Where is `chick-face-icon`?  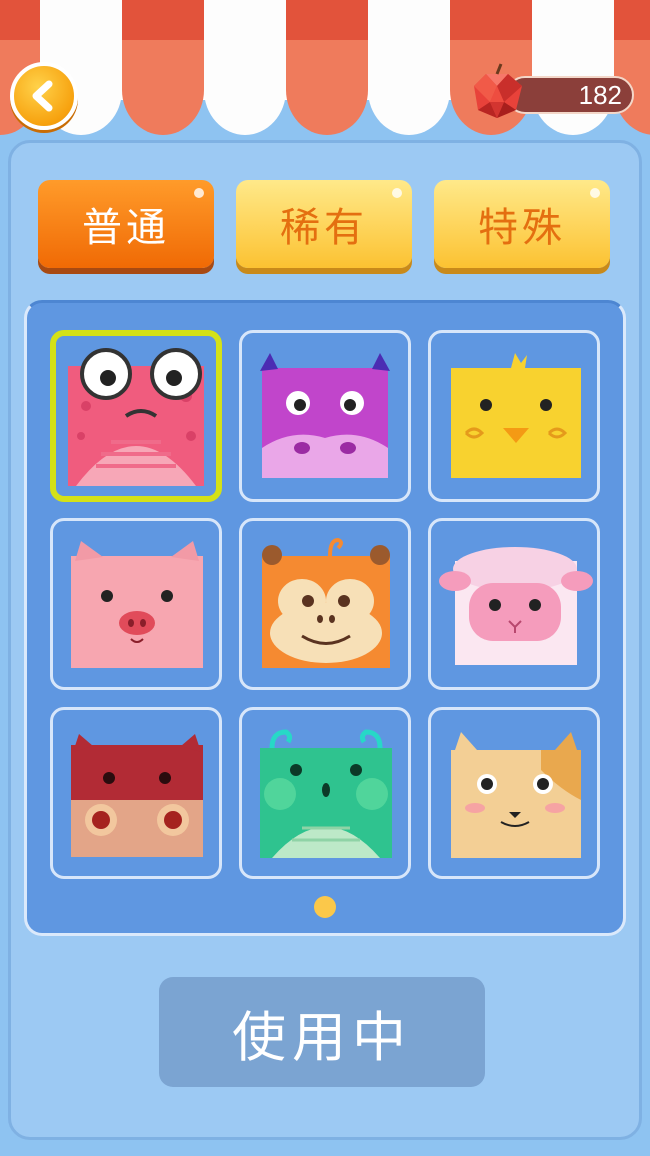 chick-face-icon is located at coordinates (516, 415).